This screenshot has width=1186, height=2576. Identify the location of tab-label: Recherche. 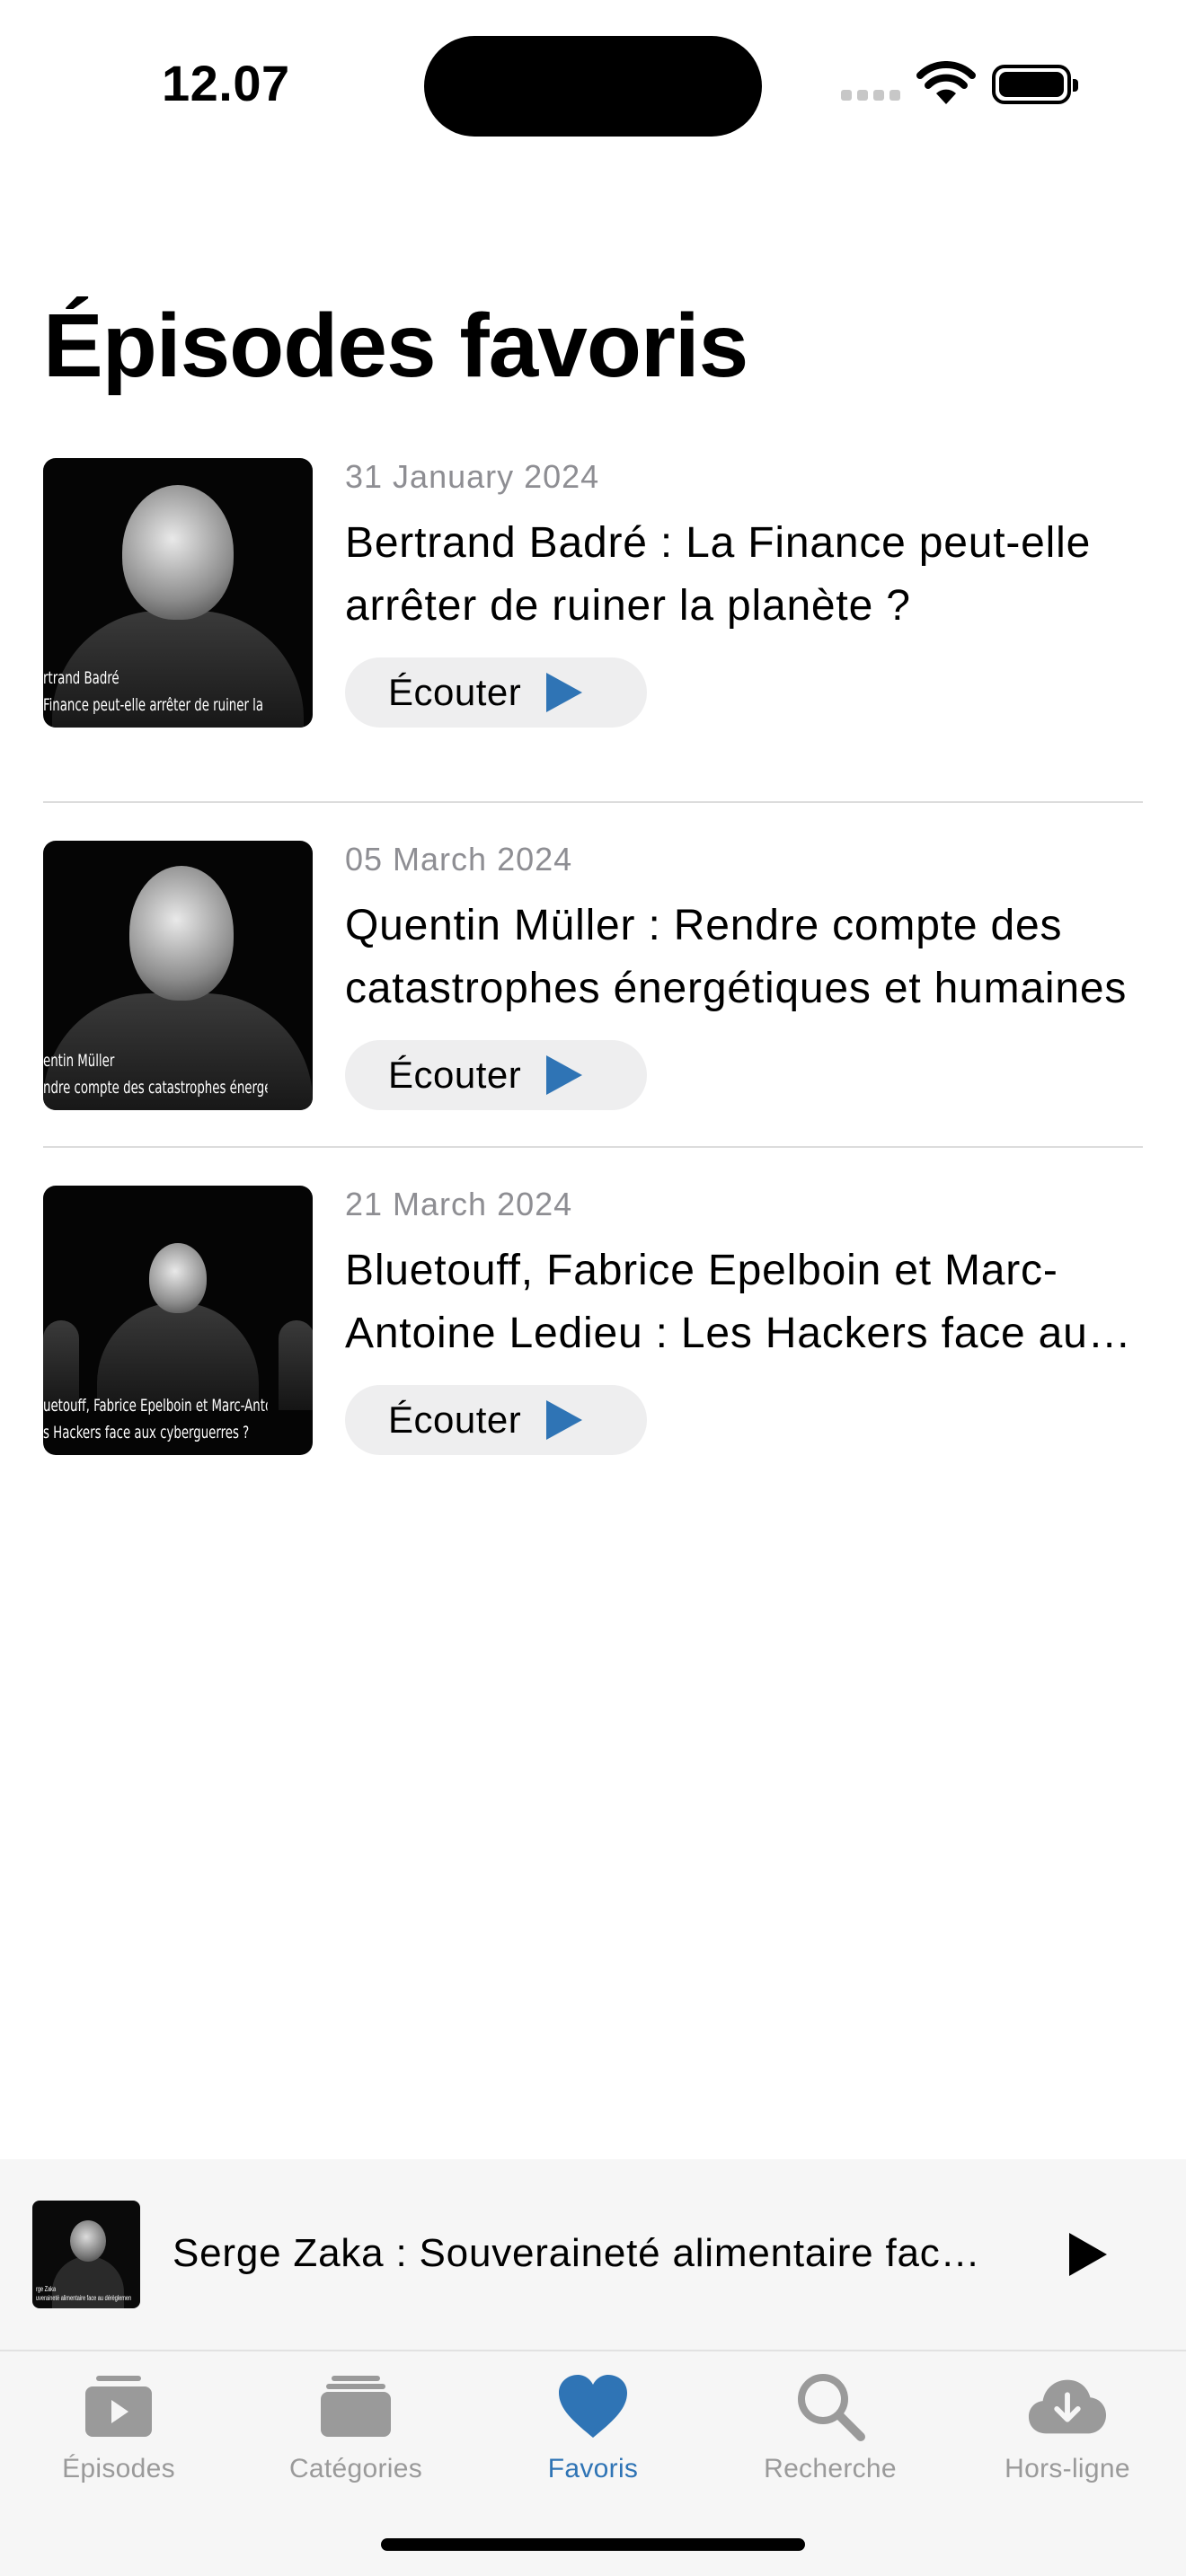
(830, 2468).